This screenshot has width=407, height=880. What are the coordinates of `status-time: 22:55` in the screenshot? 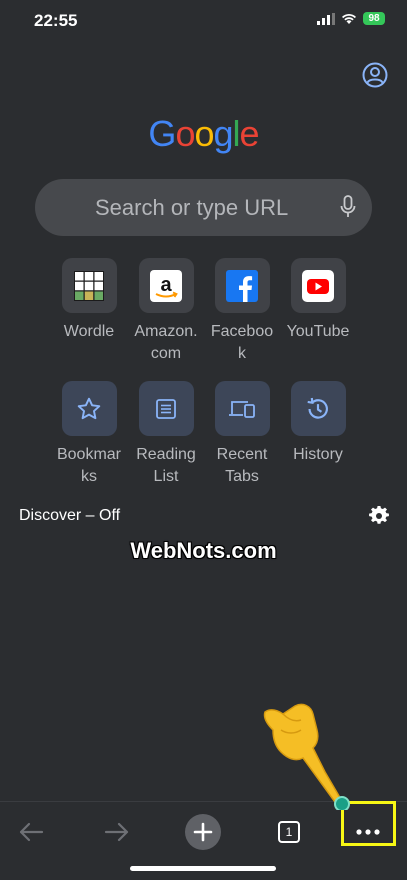 It's located at (56, 20).